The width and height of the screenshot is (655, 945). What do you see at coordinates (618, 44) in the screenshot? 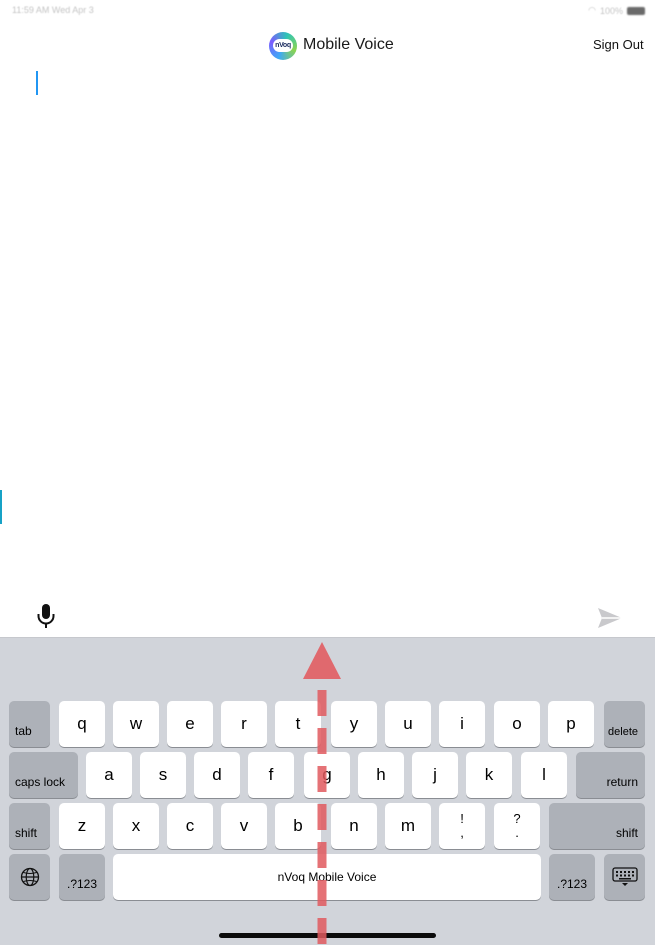
I see `sign-out-button: Sign Out` at bounding box center [618, 44].